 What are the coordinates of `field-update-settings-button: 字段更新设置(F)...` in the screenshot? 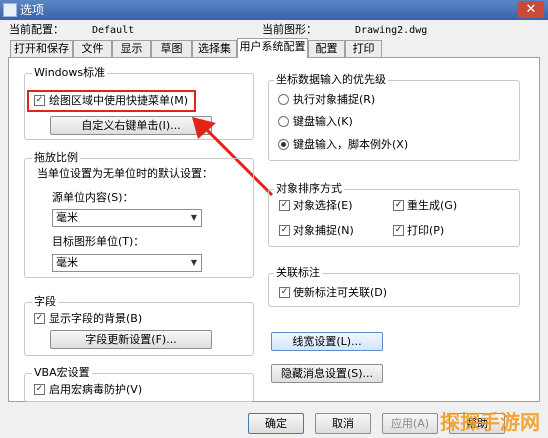 It's located at (131, 339).